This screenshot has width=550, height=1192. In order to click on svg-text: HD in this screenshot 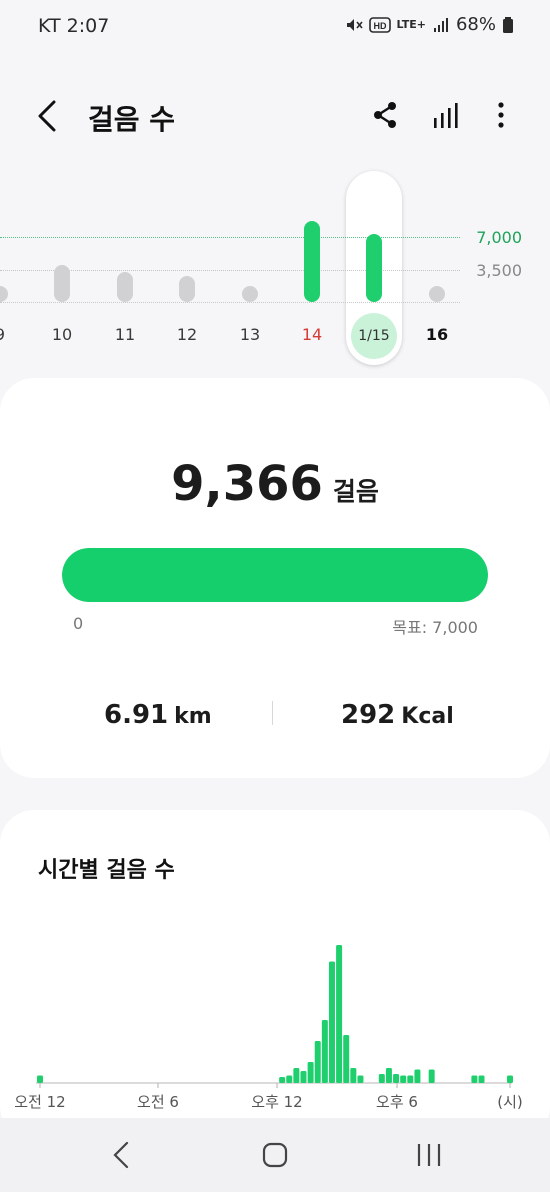, I will do `click(379, 26)`.